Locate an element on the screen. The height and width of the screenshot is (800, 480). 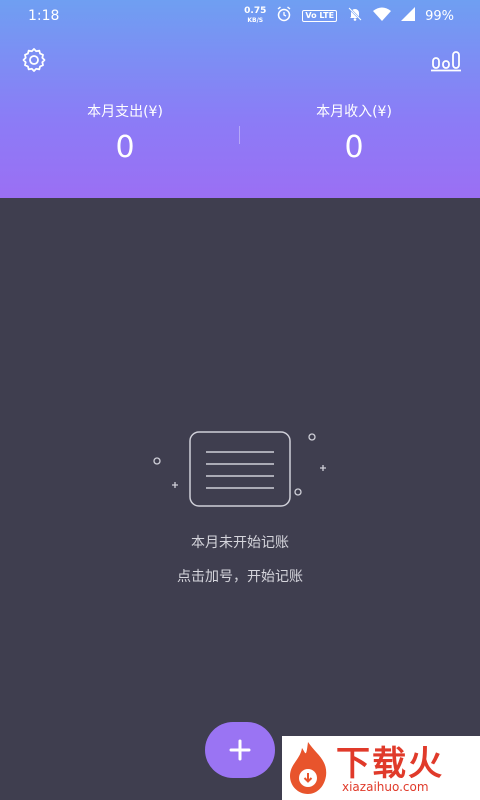
statistics-button is located at coordinates (446, 60).